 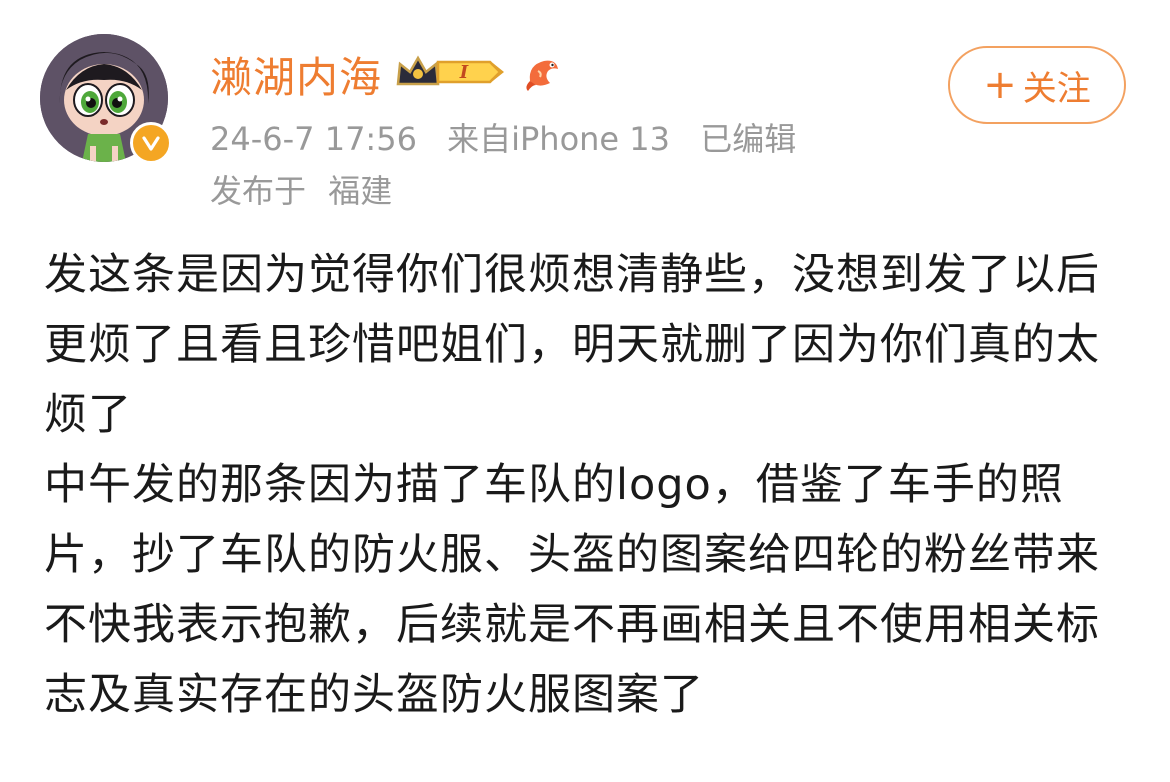 I want to click on follow-button: + 关注, so click(x=1037, y=85).